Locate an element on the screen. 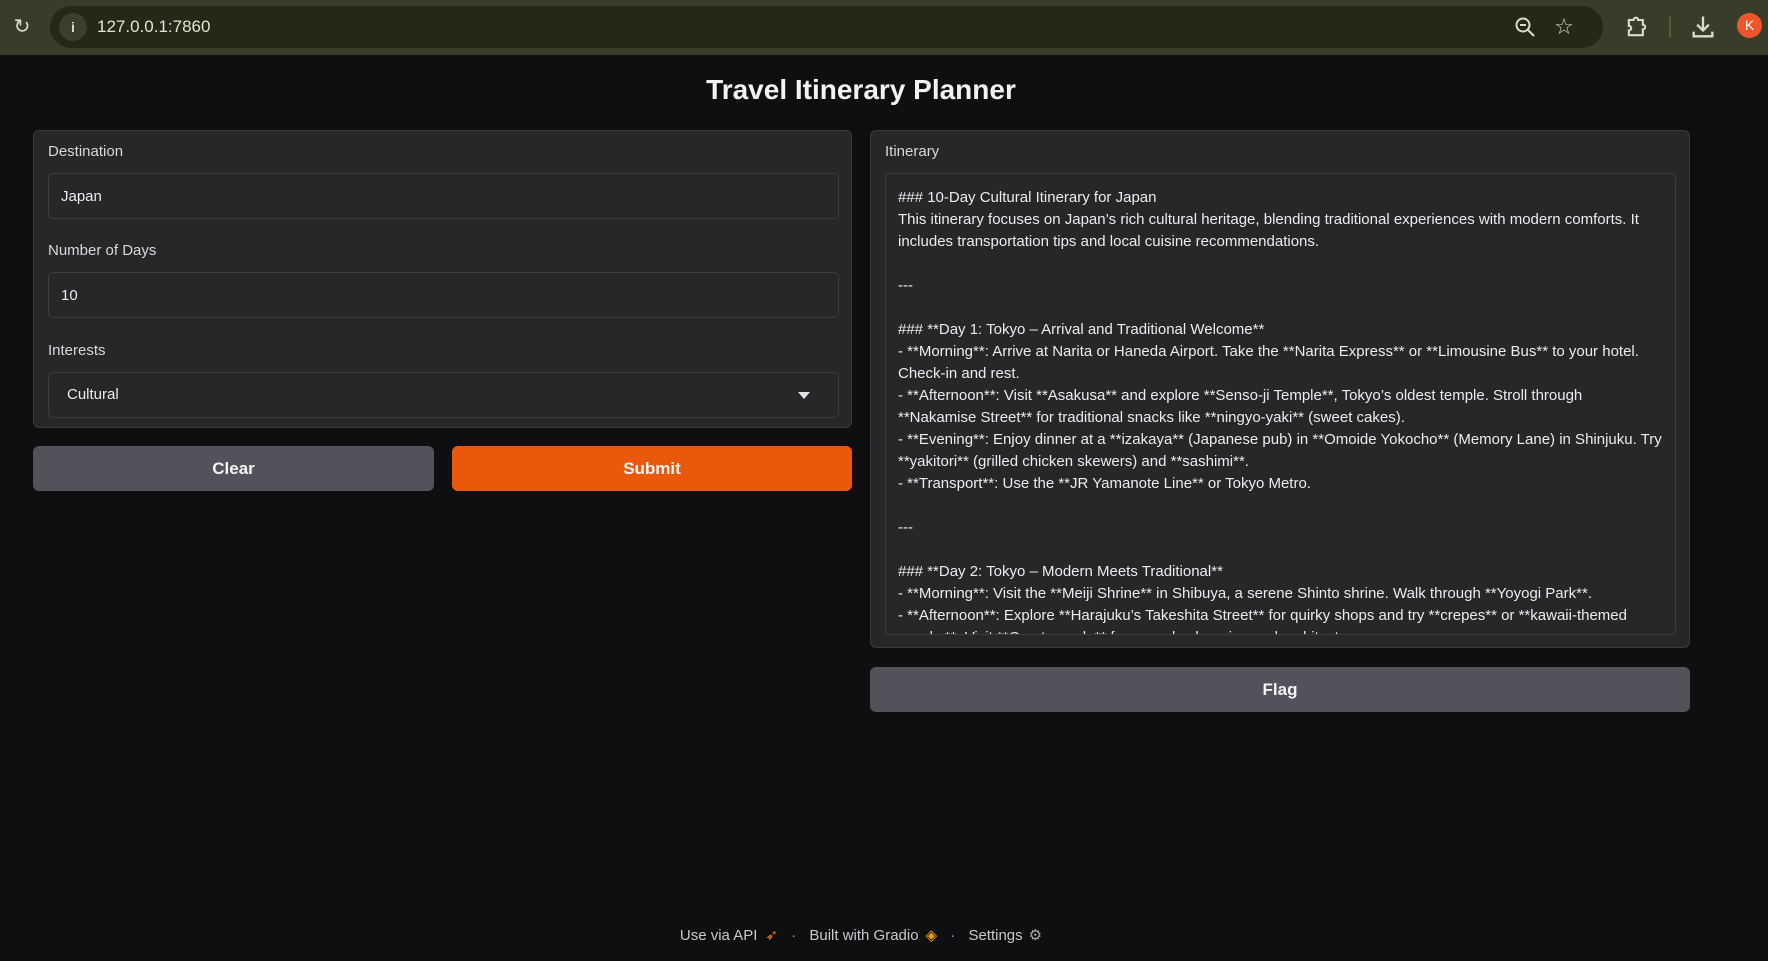  flag-button: Flag is located at coordinates (1280, 689).